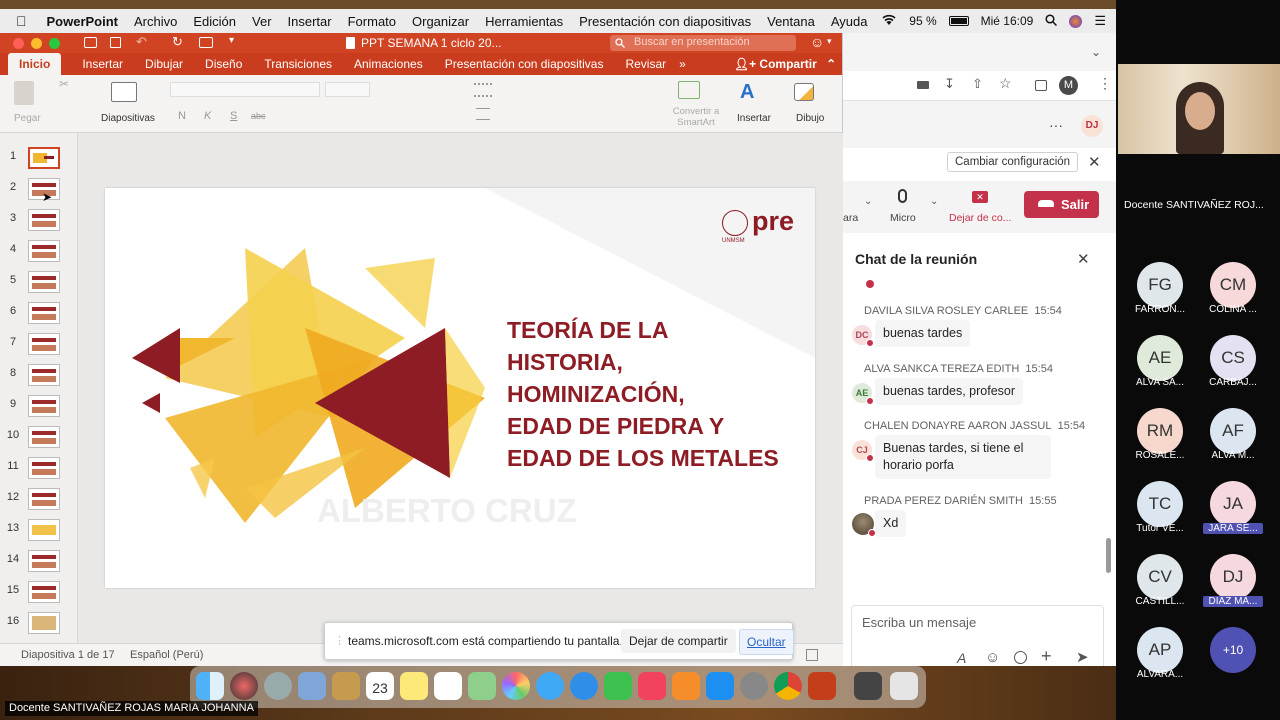 The image size is (1280, 720). Describe the element at coordinates (346, 686) in the screenshot. I see `notes-folder-icon` at that location.